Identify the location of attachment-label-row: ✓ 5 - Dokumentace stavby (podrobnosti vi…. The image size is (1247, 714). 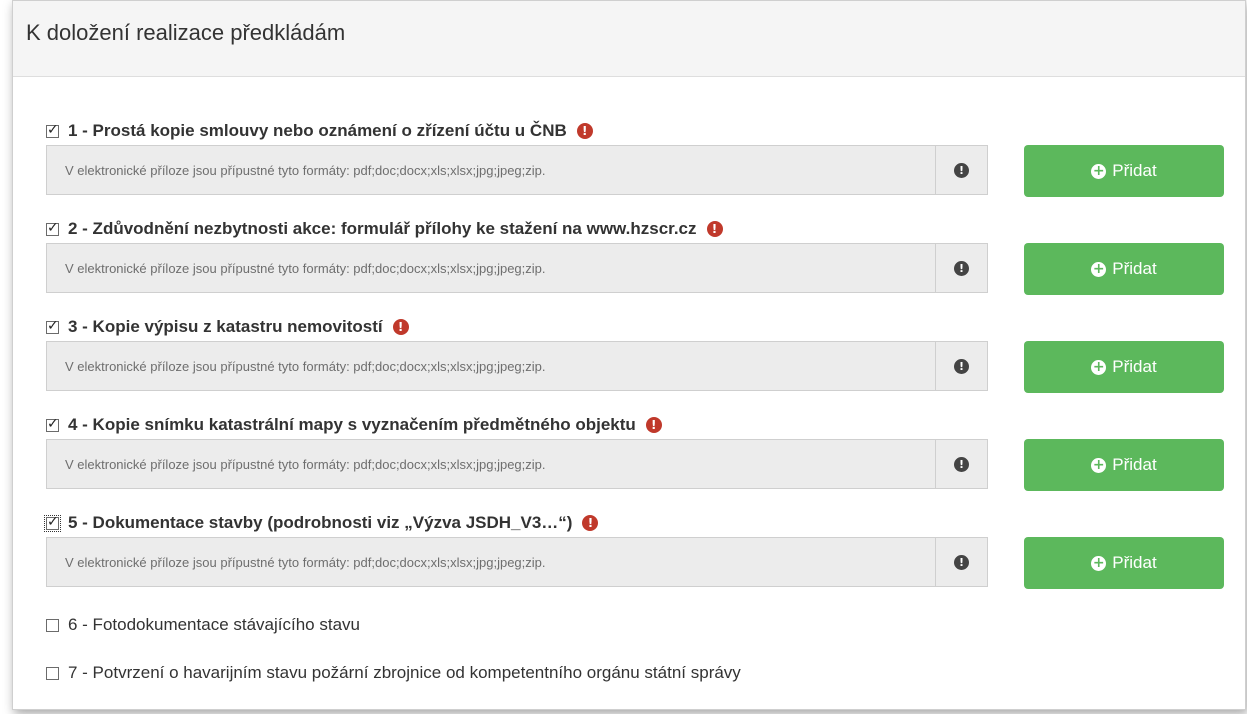
(635, 523).